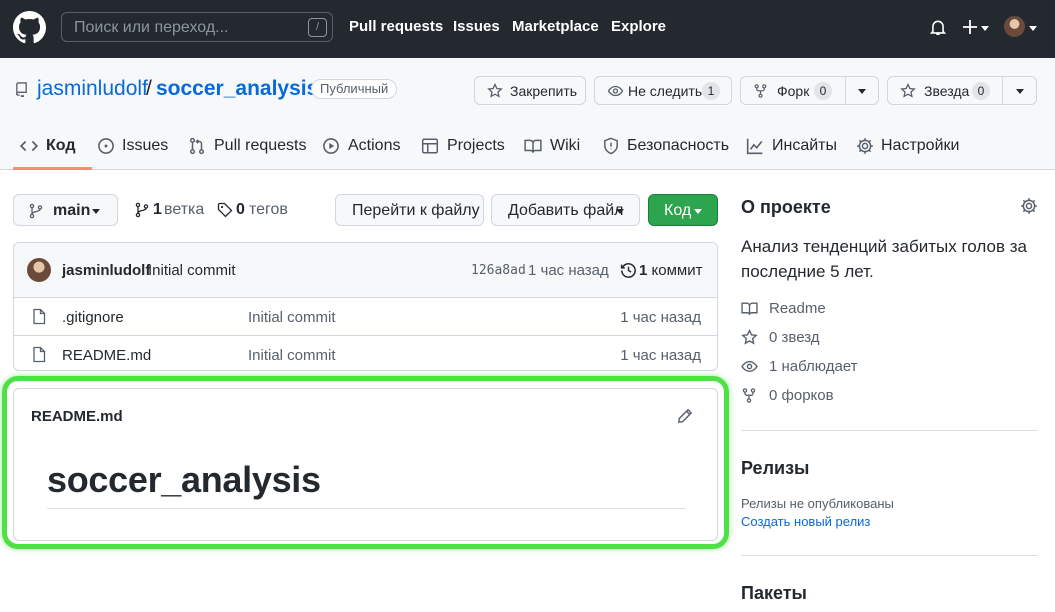 Image resolution: width=1055 pixels, height=612 pixels. What do you see at coordinates (568, 270) in the screenshot?
I see `commit-time: 1 час назад` at bounding box center [568, 270].